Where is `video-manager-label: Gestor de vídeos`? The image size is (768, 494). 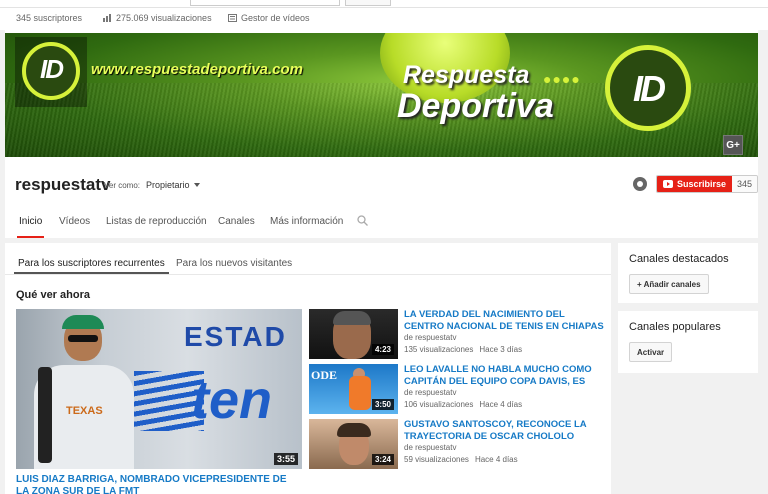
video-manager-label: Gestor de vídeos is located at coordinates (275, 18).